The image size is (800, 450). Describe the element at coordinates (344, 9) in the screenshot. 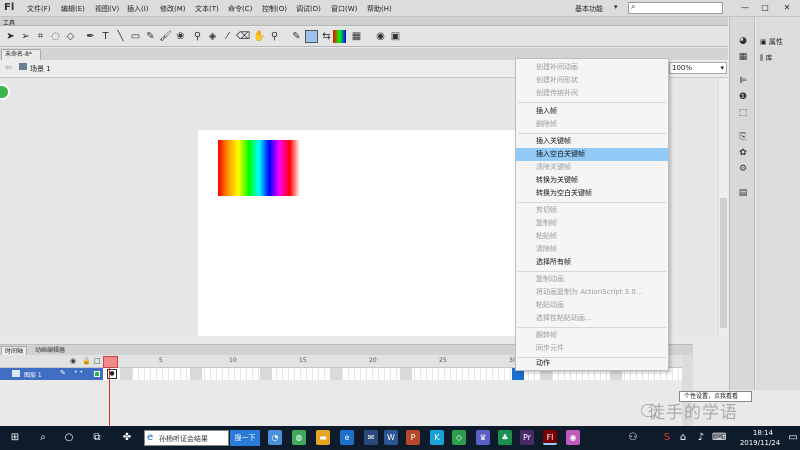

I see `menu-window: 窗口(W)` at that location.